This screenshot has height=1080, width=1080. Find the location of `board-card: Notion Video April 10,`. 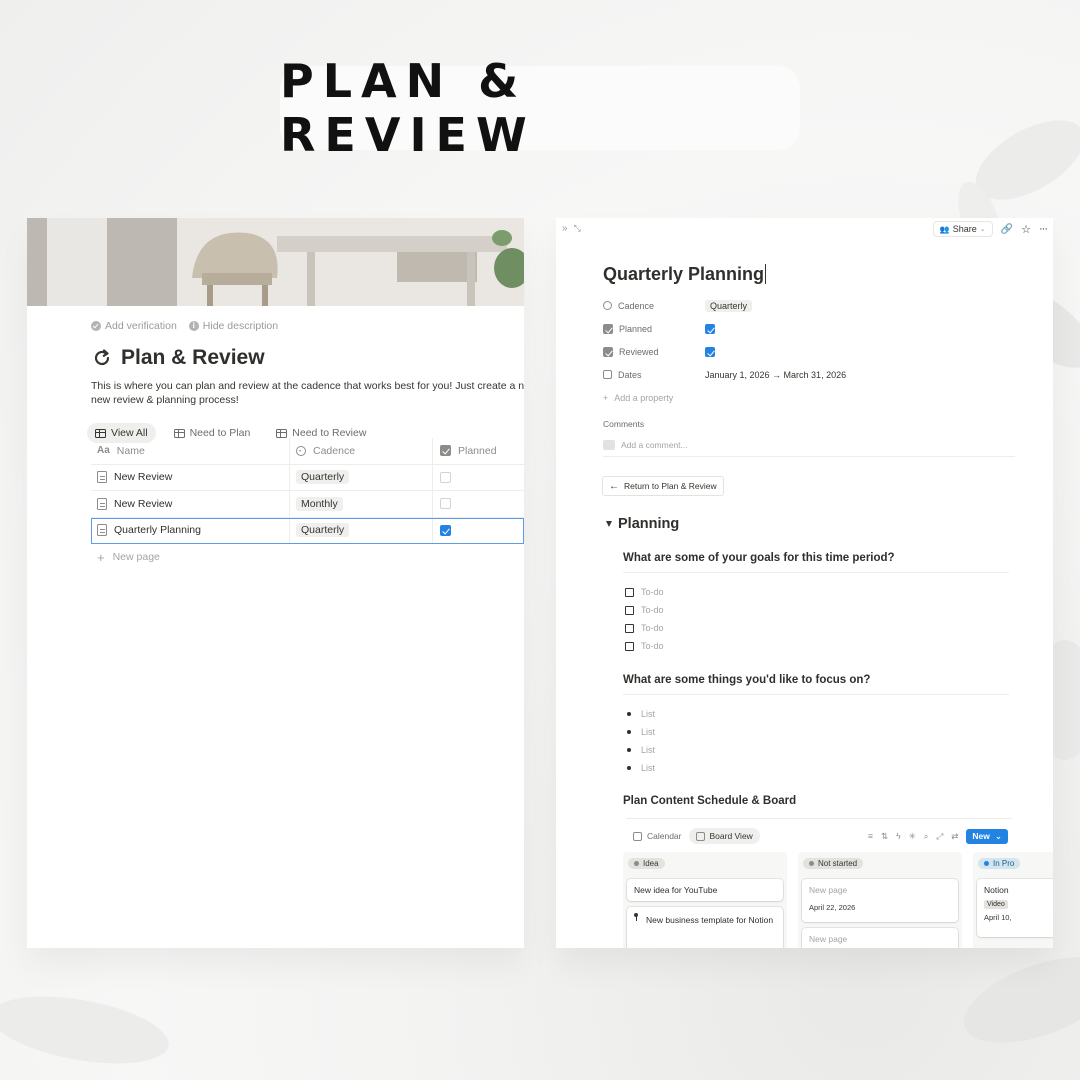

board-card: Notion Video April 10, is located at coordinates (1015, 908).